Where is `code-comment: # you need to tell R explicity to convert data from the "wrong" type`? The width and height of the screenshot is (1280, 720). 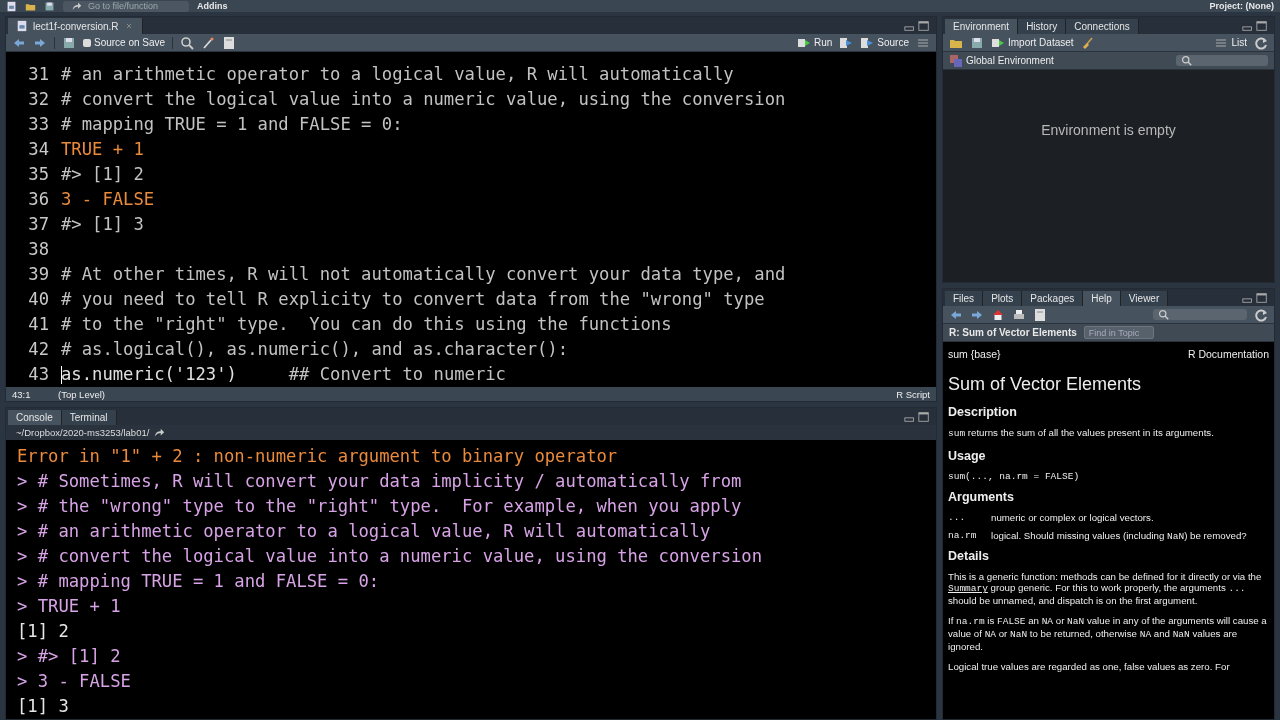 code-comment: # you need to tell R explicity to convert data from the "wrong" type is located at coordinates (413, 299).